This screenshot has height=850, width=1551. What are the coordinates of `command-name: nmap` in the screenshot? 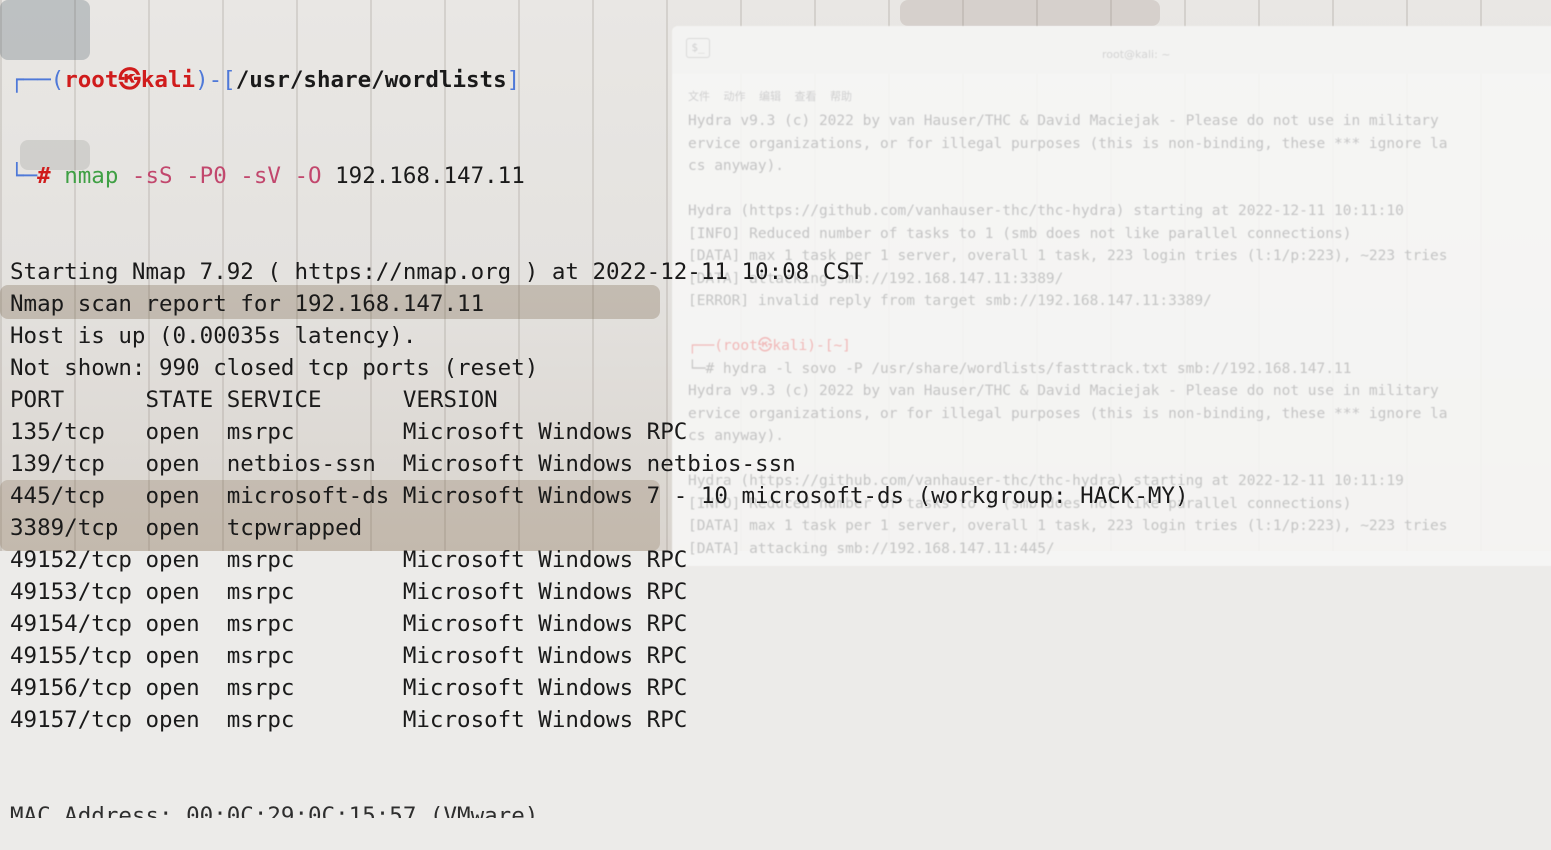 It's located at (91, 176).